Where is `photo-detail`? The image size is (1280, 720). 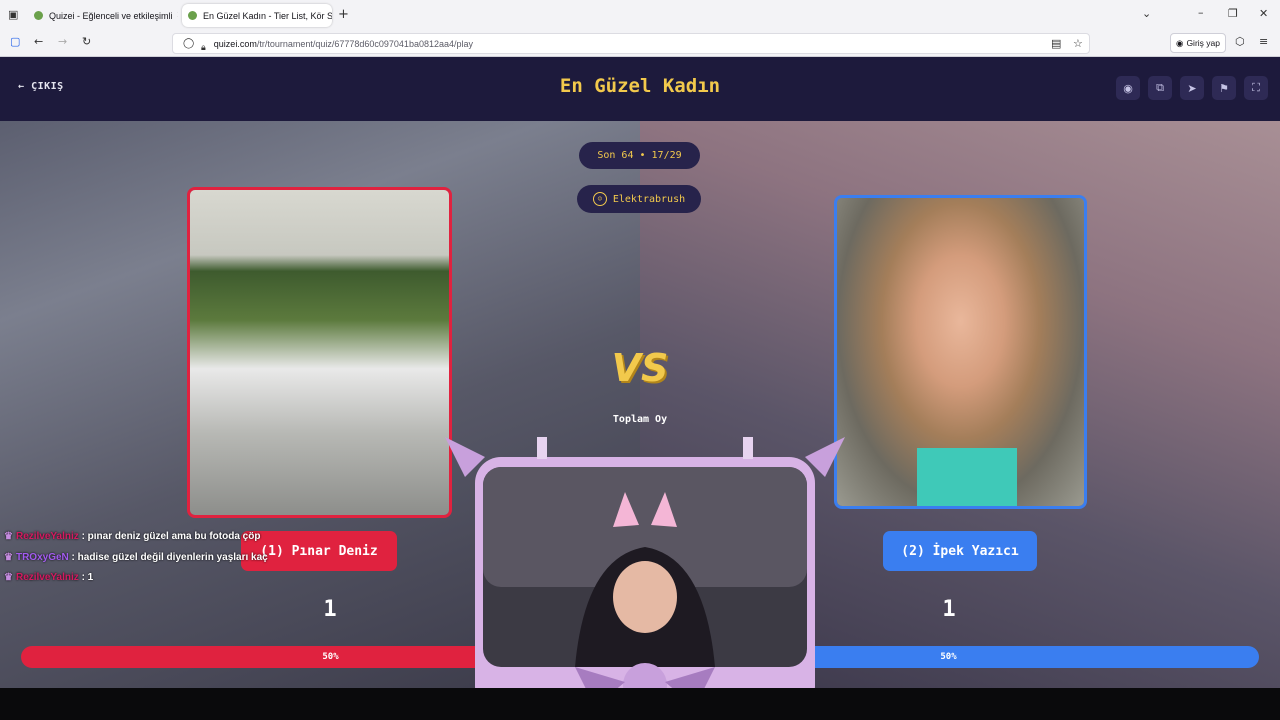 photo-detail is located at coordinates (967, 477).